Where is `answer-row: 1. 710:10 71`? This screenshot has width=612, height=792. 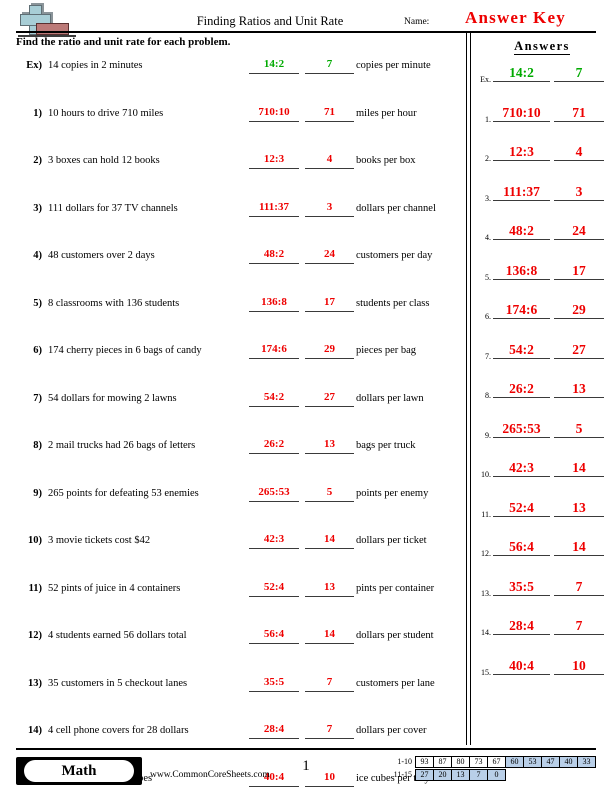
answer-row: 1. 710:10 71 is located at coordinates (542, 121).